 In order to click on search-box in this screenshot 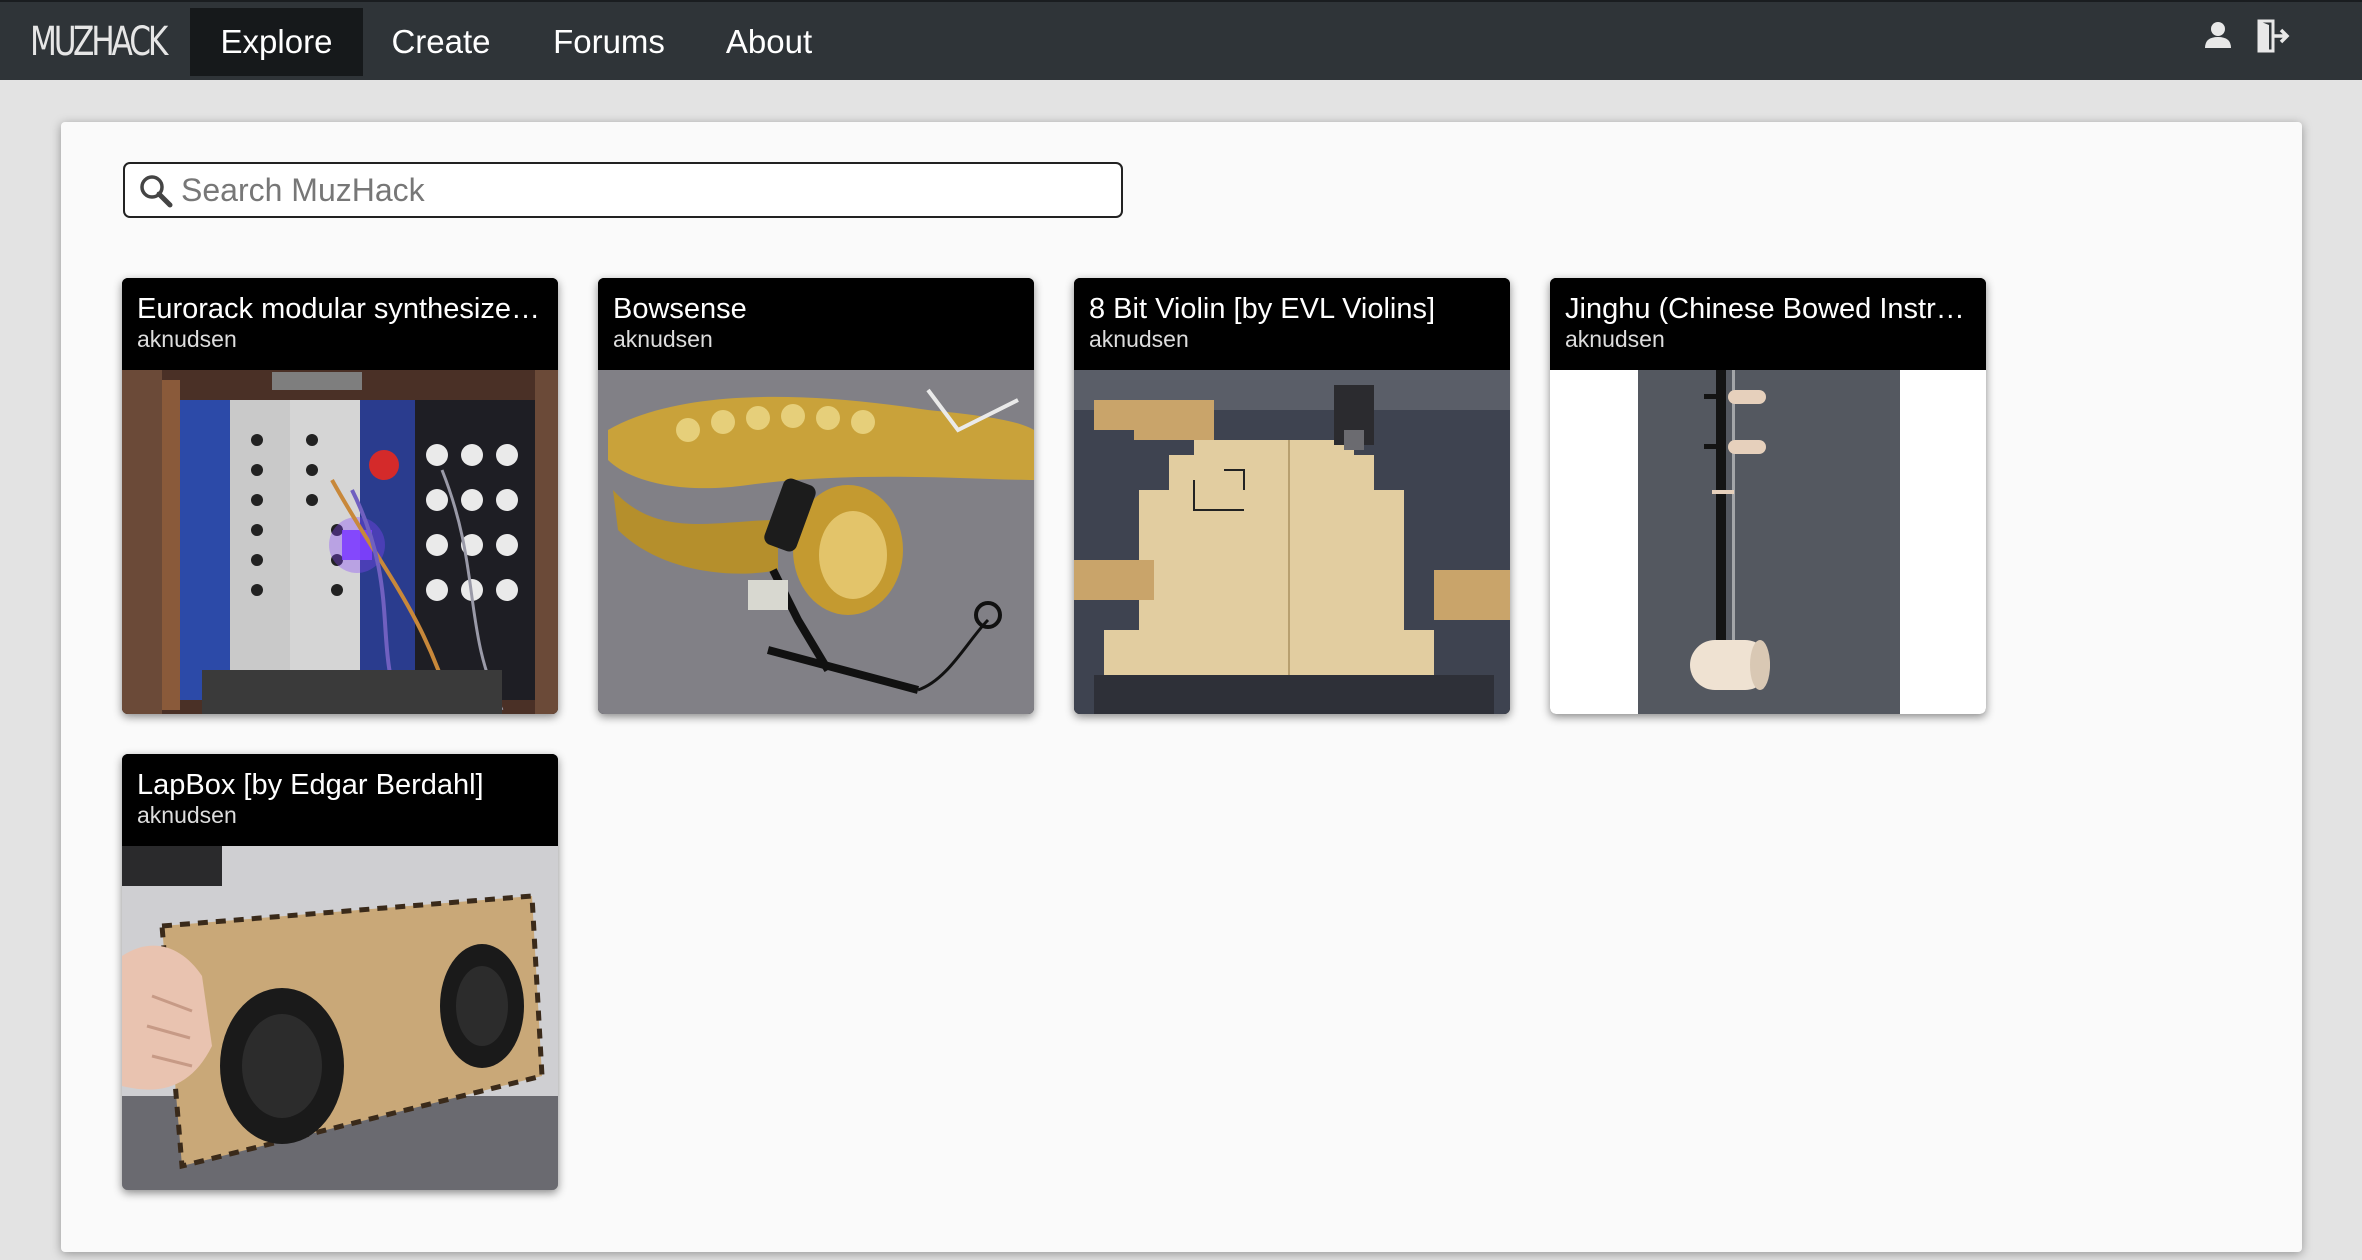, I will do `click(623, 190)`.